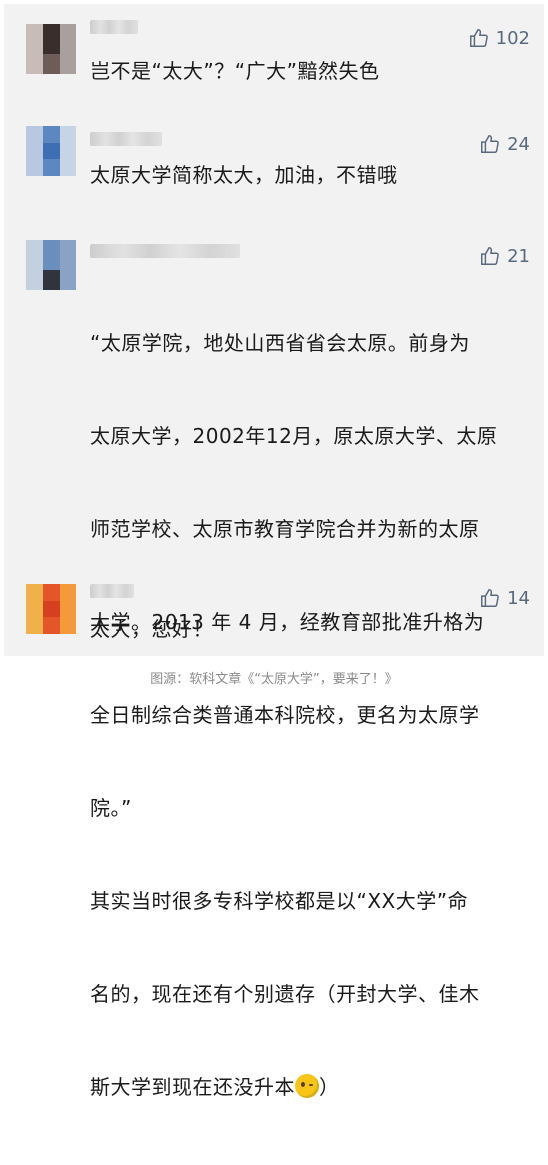  Describe the element at coordinates (518, 598) in the screenshot. I see `like-count: 14` at that location.